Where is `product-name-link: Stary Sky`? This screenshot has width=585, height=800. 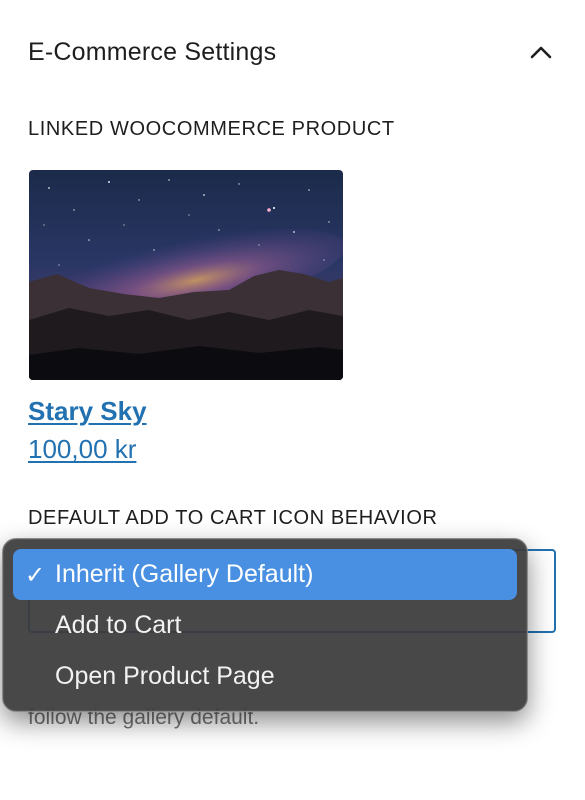
product-name-link: Stary Sky is located at coordinates (87, 411).